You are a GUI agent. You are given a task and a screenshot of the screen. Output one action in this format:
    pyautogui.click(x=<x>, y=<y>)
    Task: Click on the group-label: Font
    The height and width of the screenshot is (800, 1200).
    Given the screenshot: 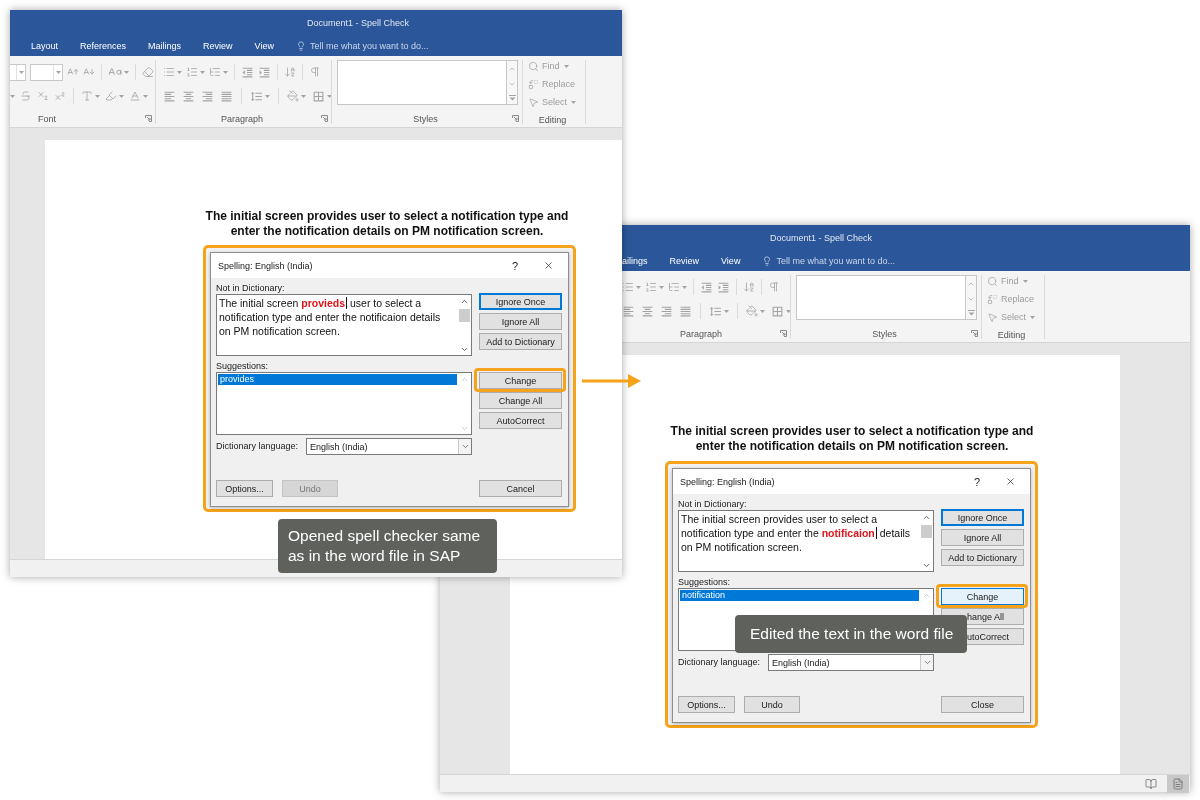 What is the action you would take?
    pyautogui.click(x=47, y=118)
    